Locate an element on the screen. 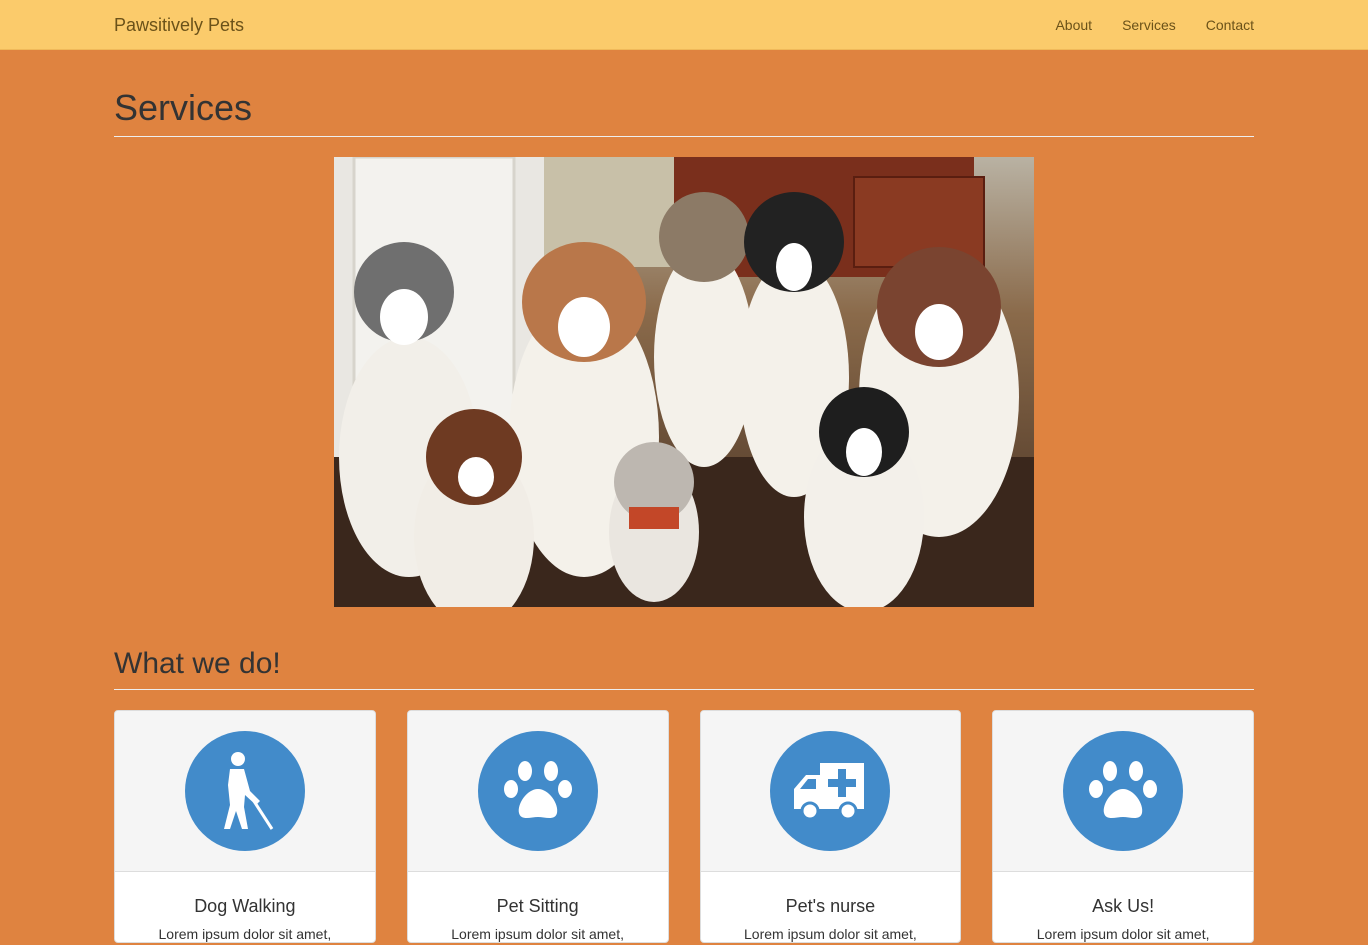 The image size is (1368, 945). navbar: Pawsitively Pets About Services Contact is located at coordinates (684, 25).